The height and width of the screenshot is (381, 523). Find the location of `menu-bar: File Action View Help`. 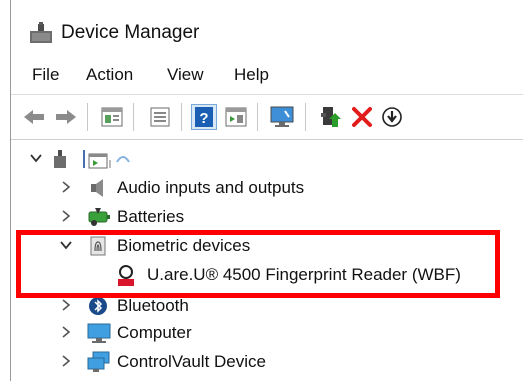

menu-bar: File Action View Help is located at coordinates (267, 76).